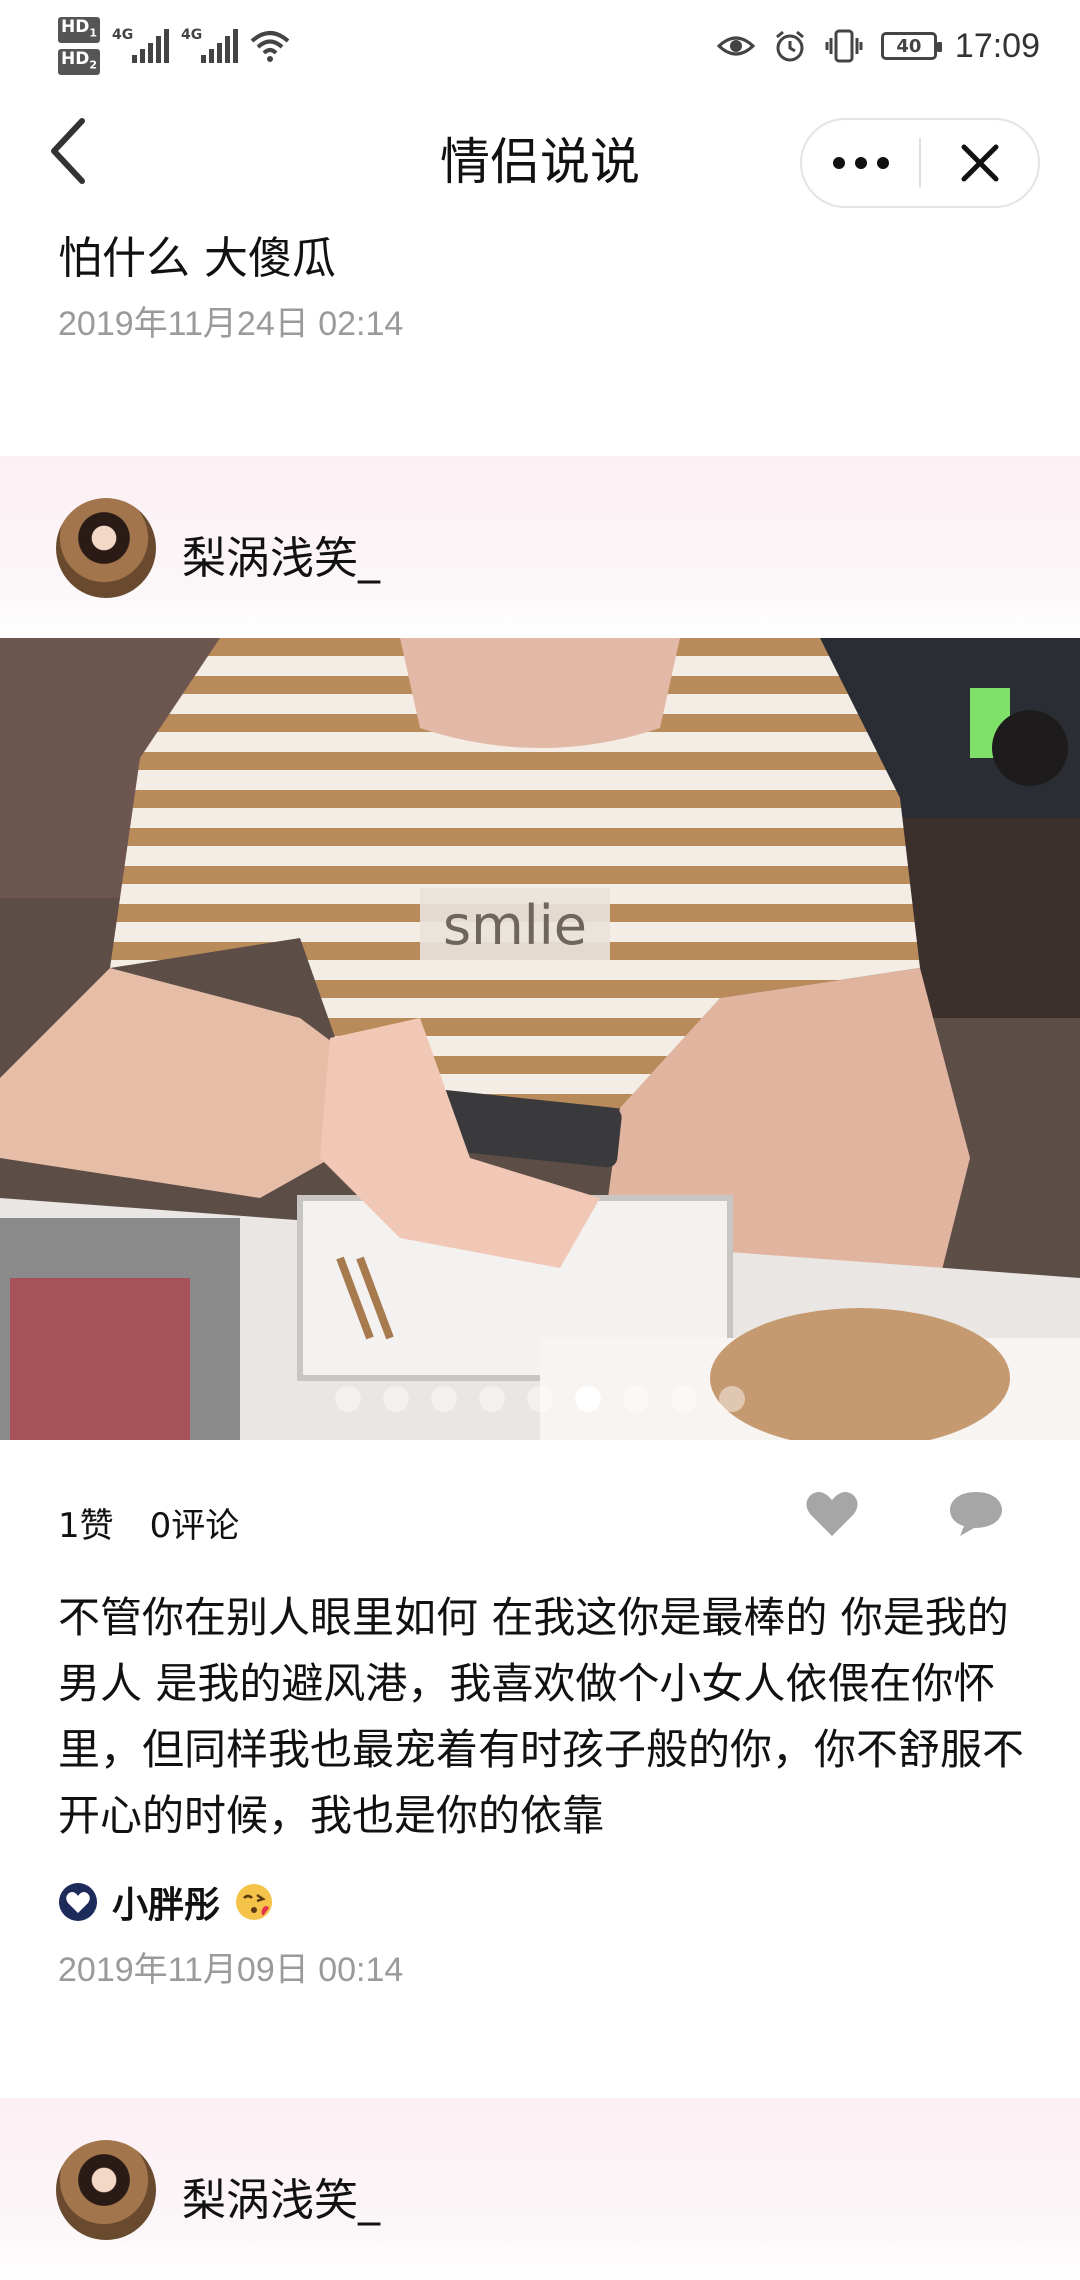 The width and height of the screenshot is (1080, 2280). Describe the element at coordinates (174, 46) in the screenshot. I see `status-left: HD1 HD2 4G 4G` at that location.